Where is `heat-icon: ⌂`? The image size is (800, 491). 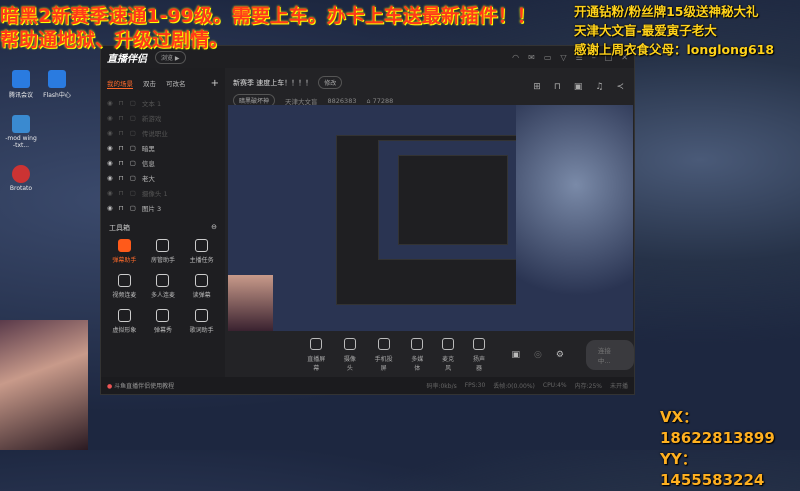
heat-icon: ⌂ is located at coordinates (368, 100).